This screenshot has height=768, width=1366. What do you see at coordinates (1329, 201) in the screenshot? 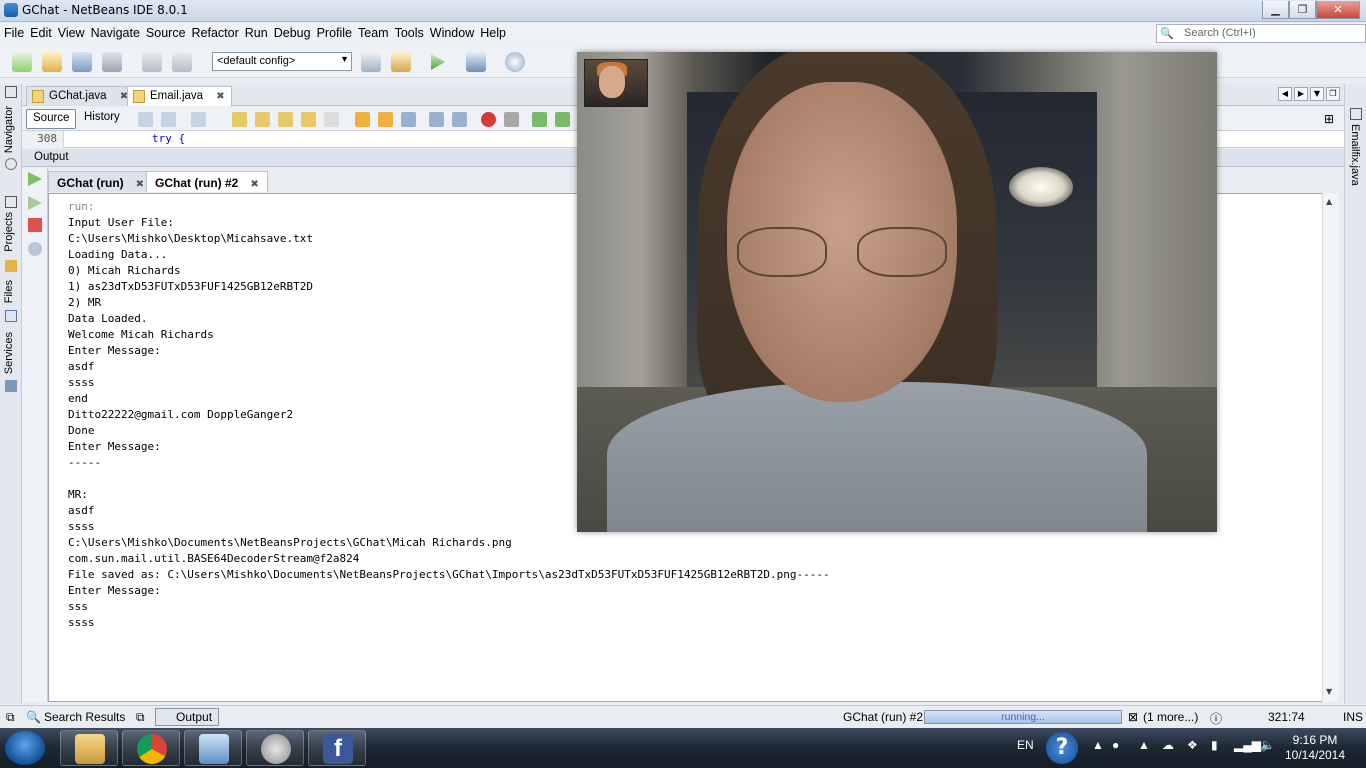
I see `scroll-up-icon: ▲` at bounding box center [1329, 201].